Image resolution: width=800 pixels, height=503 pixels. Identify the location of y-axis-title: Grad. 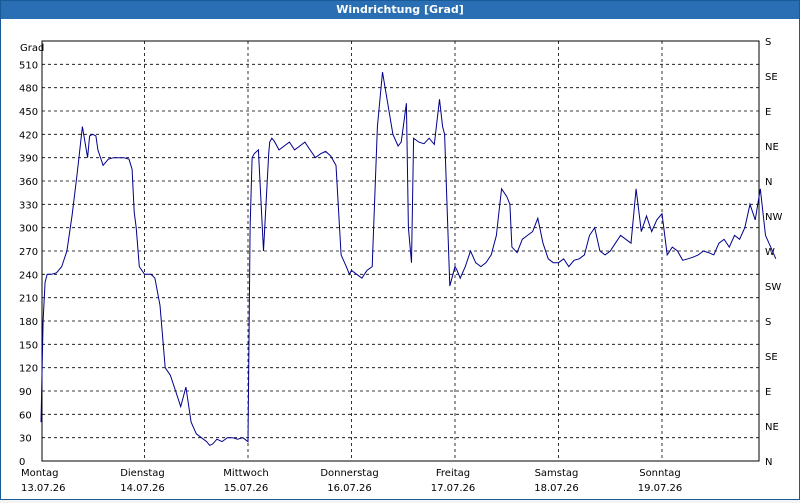
(32, 48).